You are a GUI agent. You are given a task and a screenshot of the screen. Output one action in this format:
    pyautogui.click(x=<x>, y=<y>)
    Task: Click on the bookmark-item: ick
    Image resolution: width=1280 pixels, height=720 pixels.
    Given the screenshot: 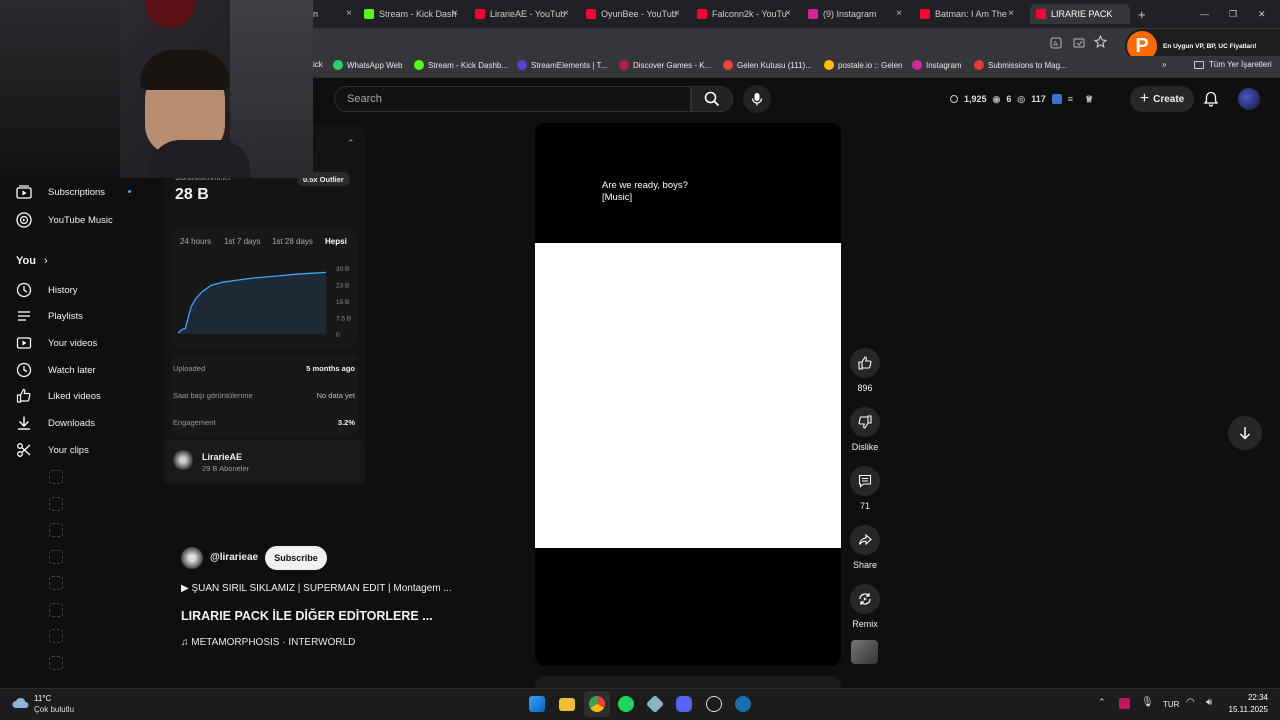 What is the action you would take?
    pyautogui.click(x=318, y=64)
    